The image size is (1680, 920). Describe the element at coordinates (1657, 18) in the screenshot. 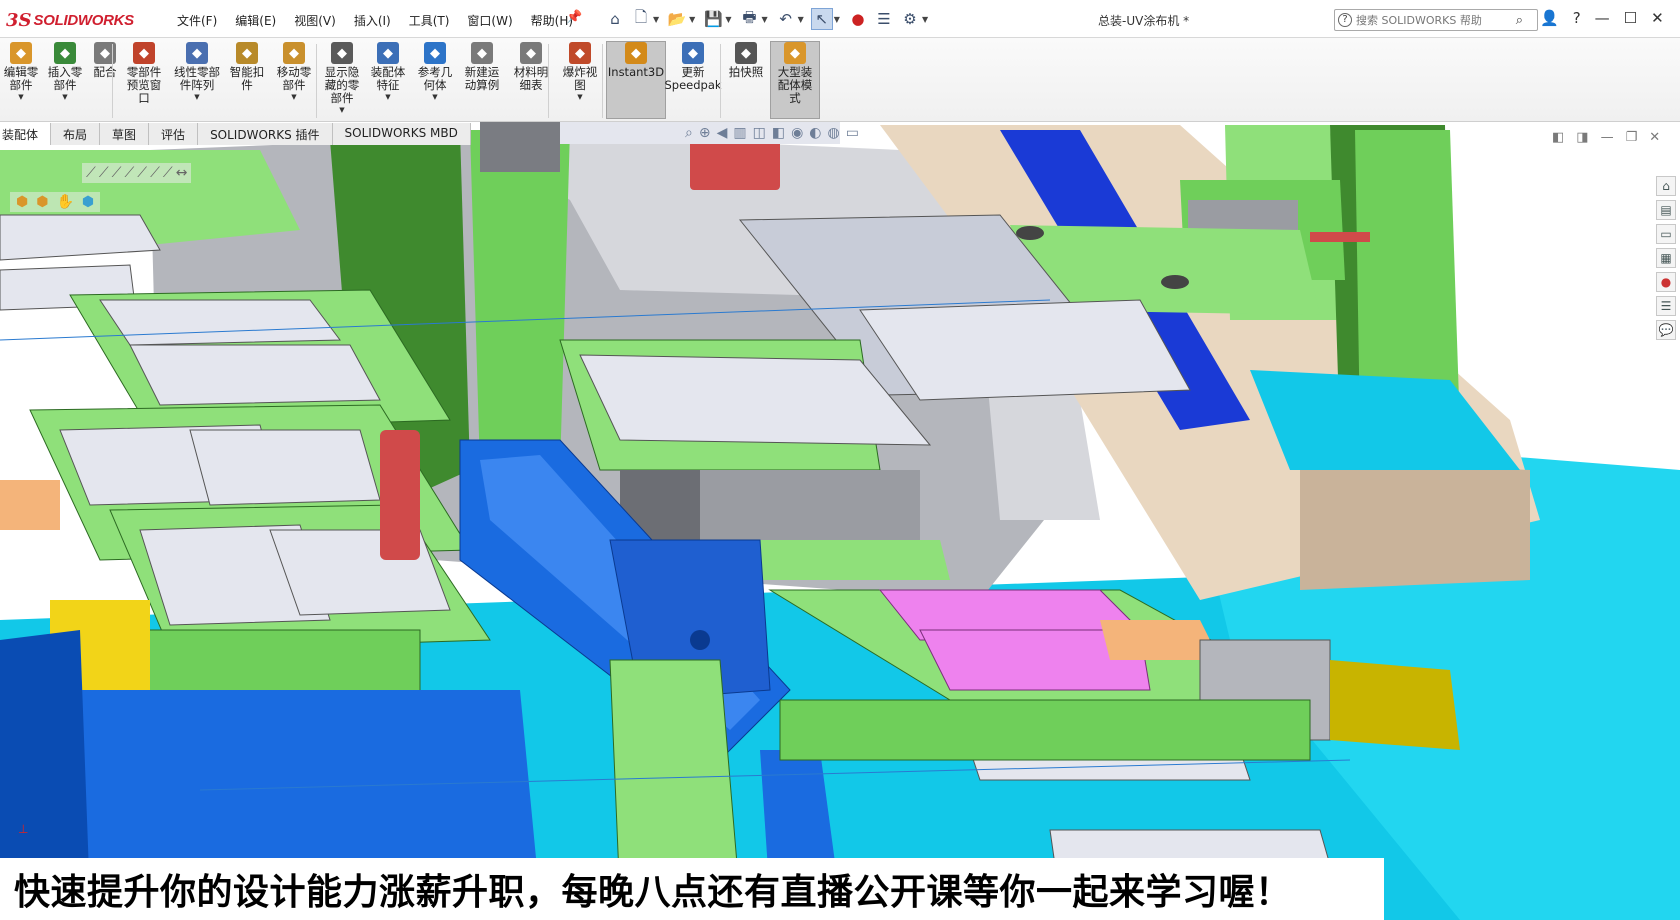

I see `close-icon: ✕` at that location.